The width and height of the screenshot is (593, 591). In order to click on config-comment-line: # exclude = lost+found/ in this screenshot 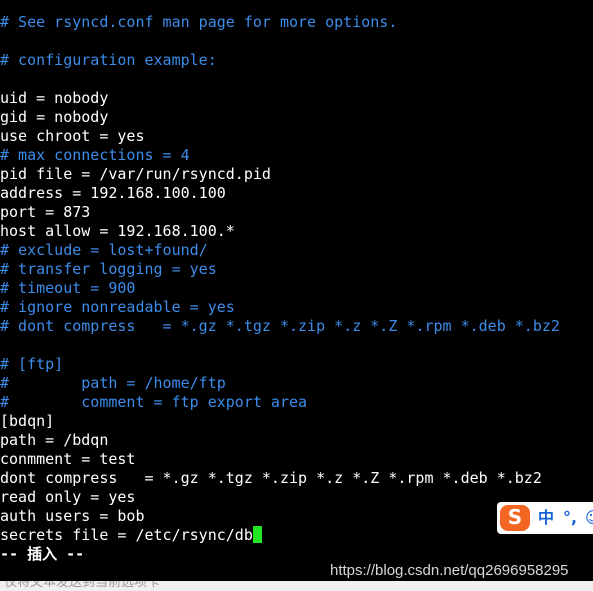, I will do `click(104, 250)`.